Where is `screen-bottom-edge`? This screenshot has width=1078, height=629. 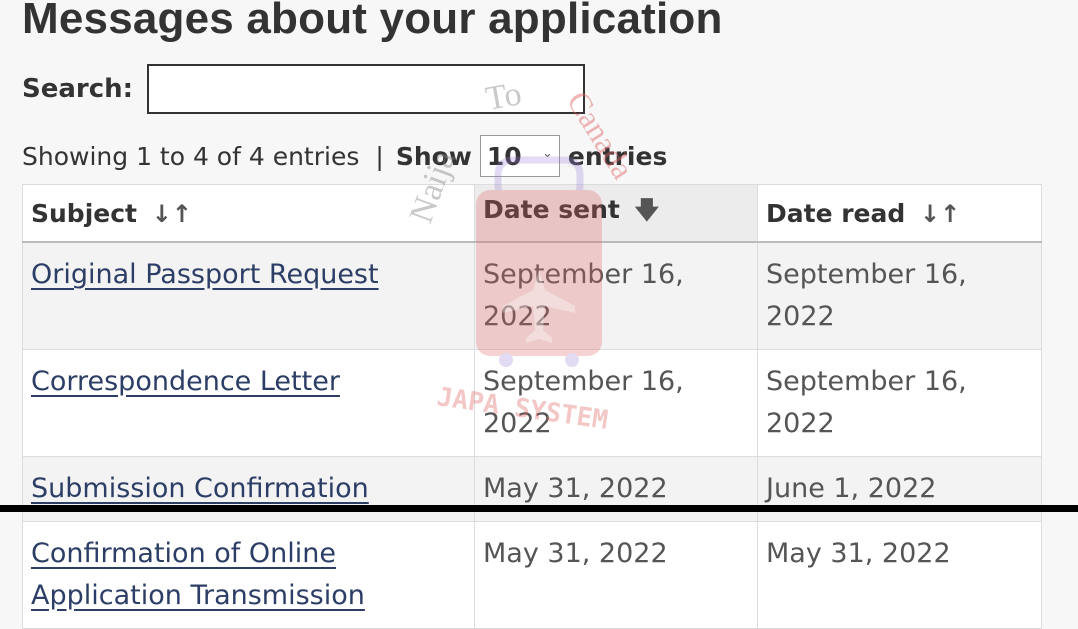
screen-bottom-edge is located at coordinates (539, 508).